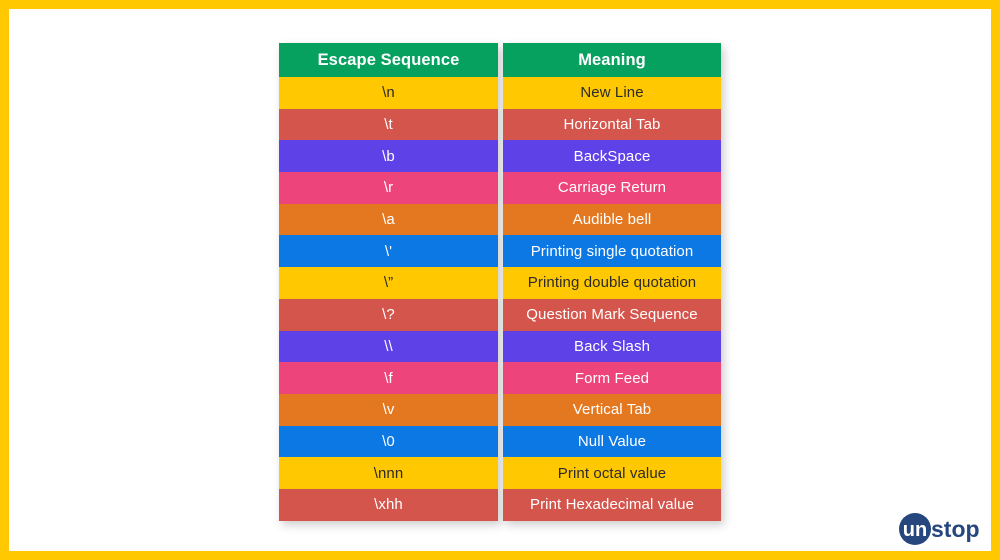  I want to click on unstop-logo-mark: un stop, so click(939, 529).